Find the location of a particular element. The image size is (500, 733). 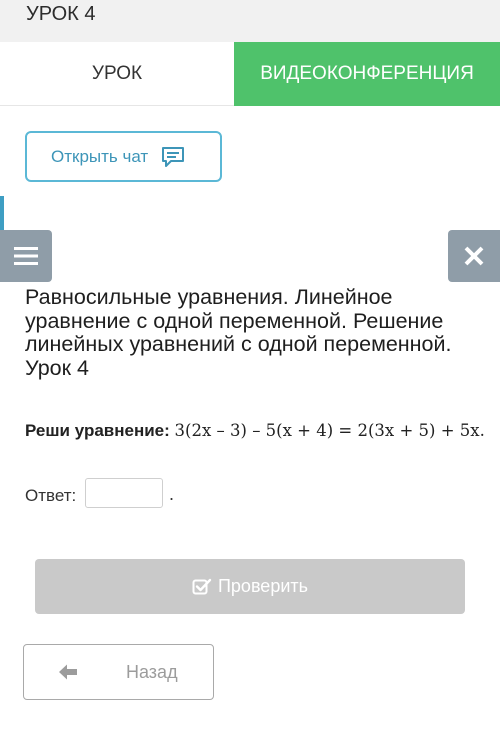

answer-label: Ответ: is located at coordinates (51, 495).